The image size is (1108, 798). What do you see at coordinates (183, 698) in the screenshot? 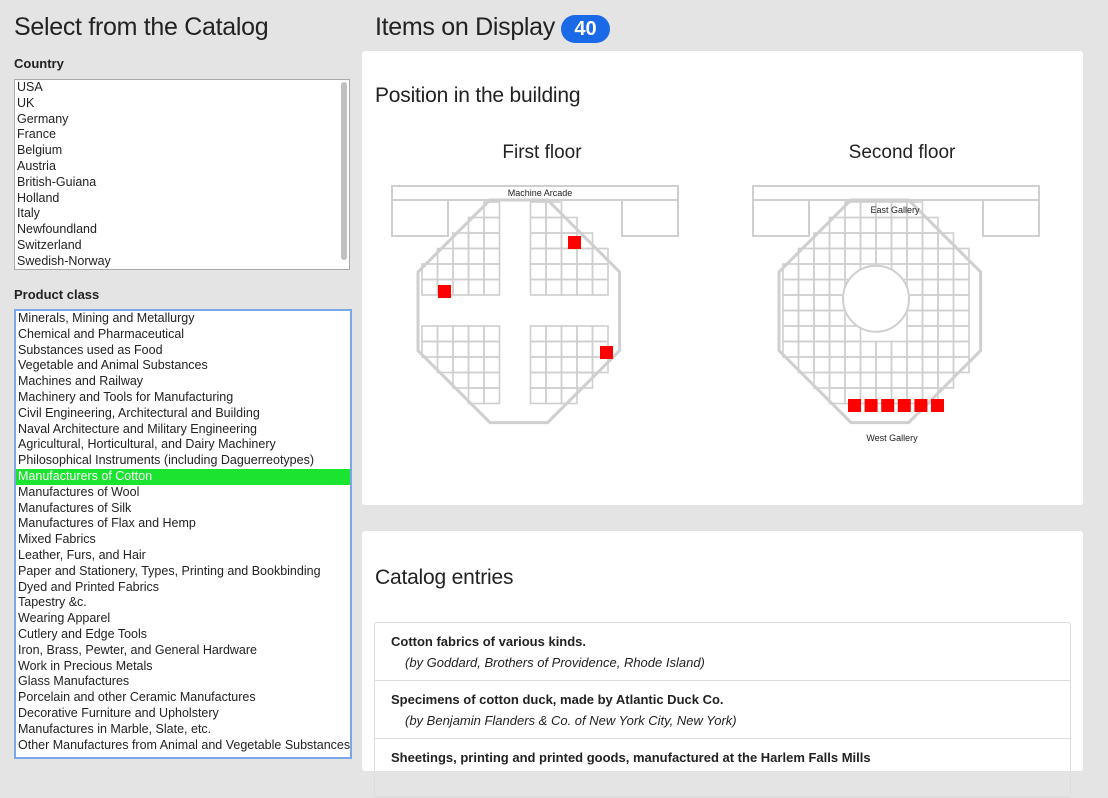
I see `product-class-option: Porcelain and other Ceramic Manufactures` at bounding box center [183, 698].